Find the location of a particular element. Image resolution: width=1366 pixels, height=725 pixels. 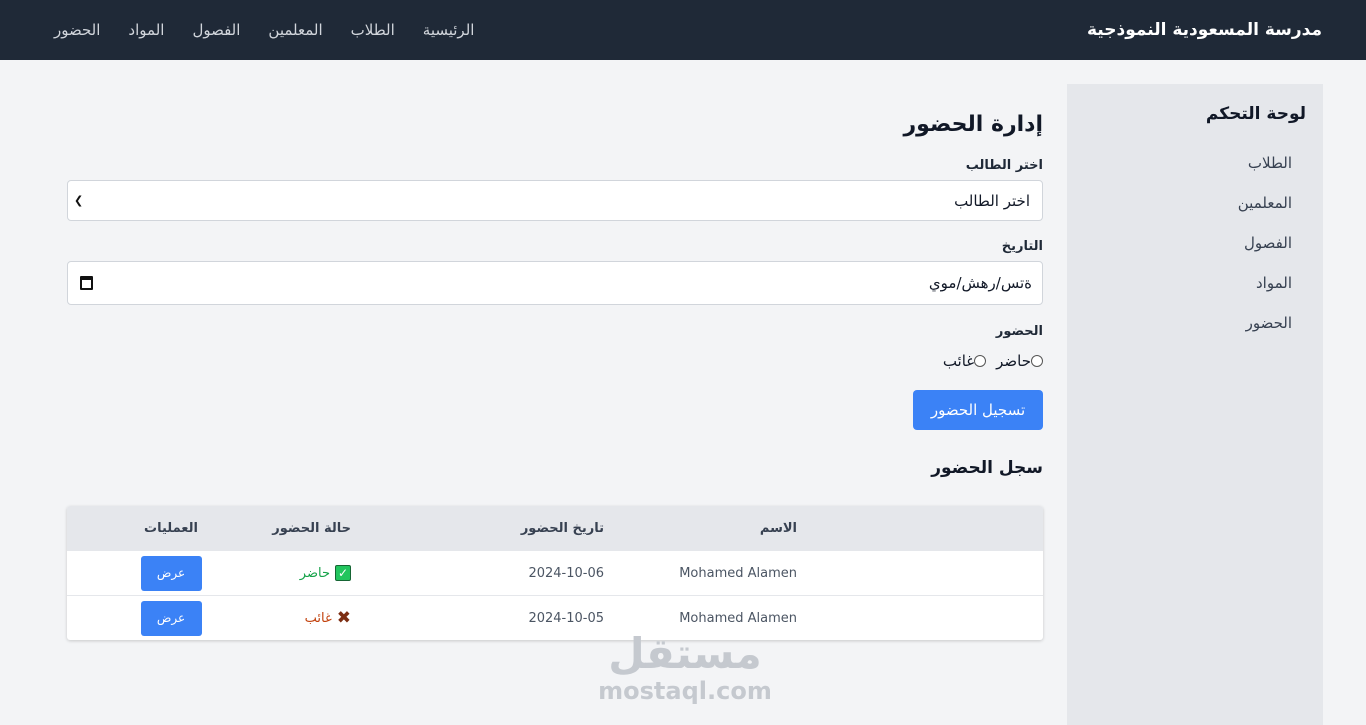

row-status: ✖ غائب is located at coordinates (328, 618).